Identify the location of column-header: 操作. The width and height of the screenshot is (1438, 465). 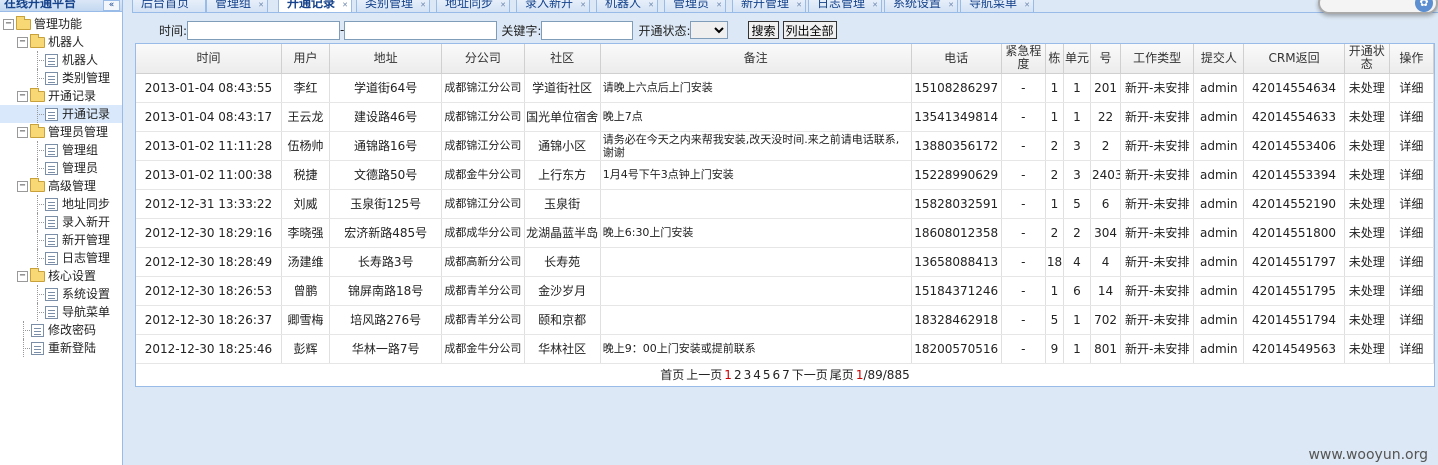
(1412, 59).